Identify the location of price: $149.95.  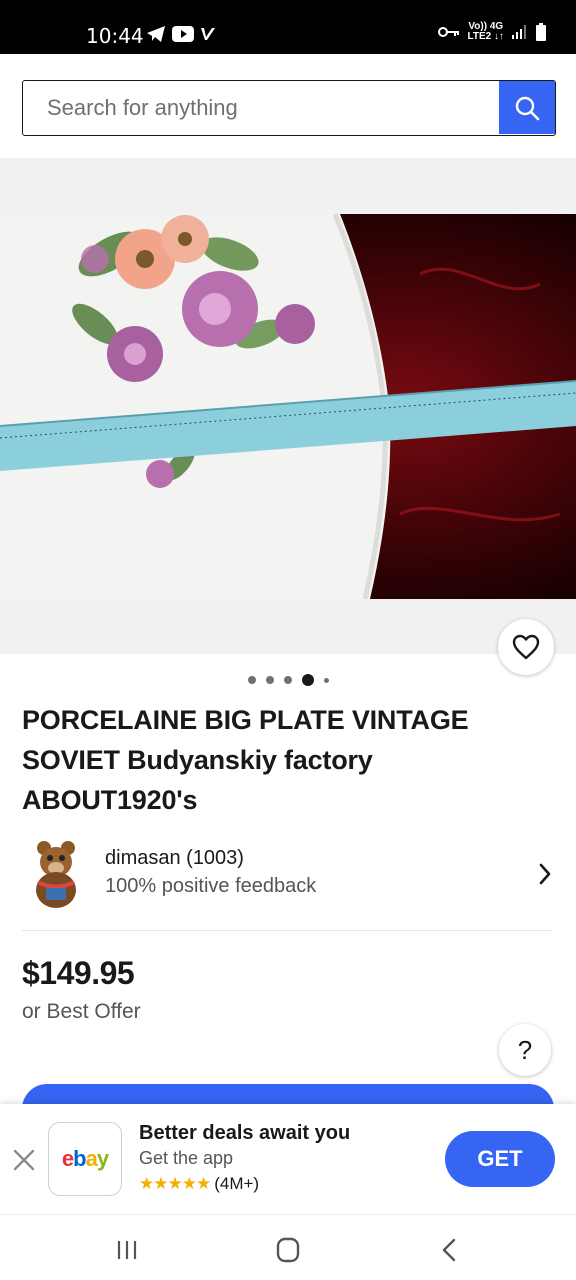
(78, 973).